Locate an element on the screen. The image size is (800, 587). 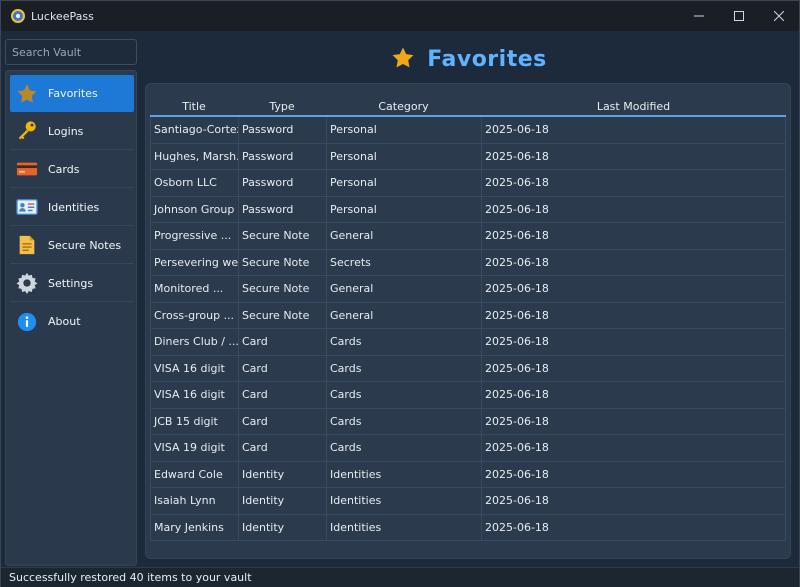
cell-title: VISA 16 digit is located at coordinates (195, 368).